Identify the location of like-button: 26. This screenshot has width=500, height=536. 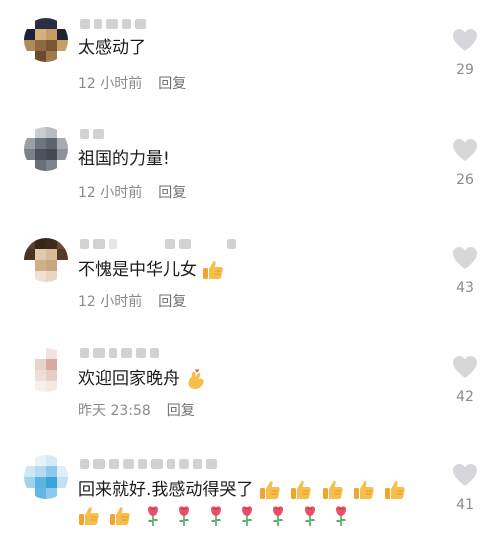
(465, 163).